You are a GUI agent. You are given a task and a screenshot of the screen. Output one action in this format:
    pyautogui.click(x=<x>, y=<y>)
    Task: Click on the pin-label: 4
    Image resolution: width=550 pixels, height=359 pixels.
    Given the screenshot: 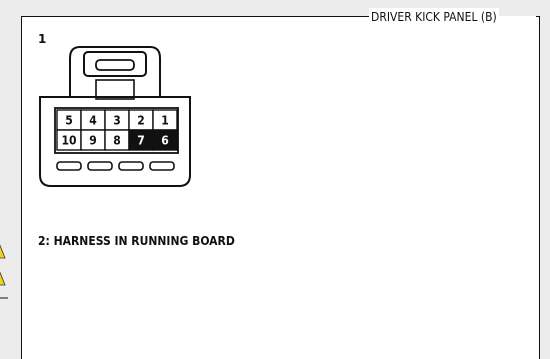 What is the action you would take?
    pyautogui.click(x=93, y=121)
    